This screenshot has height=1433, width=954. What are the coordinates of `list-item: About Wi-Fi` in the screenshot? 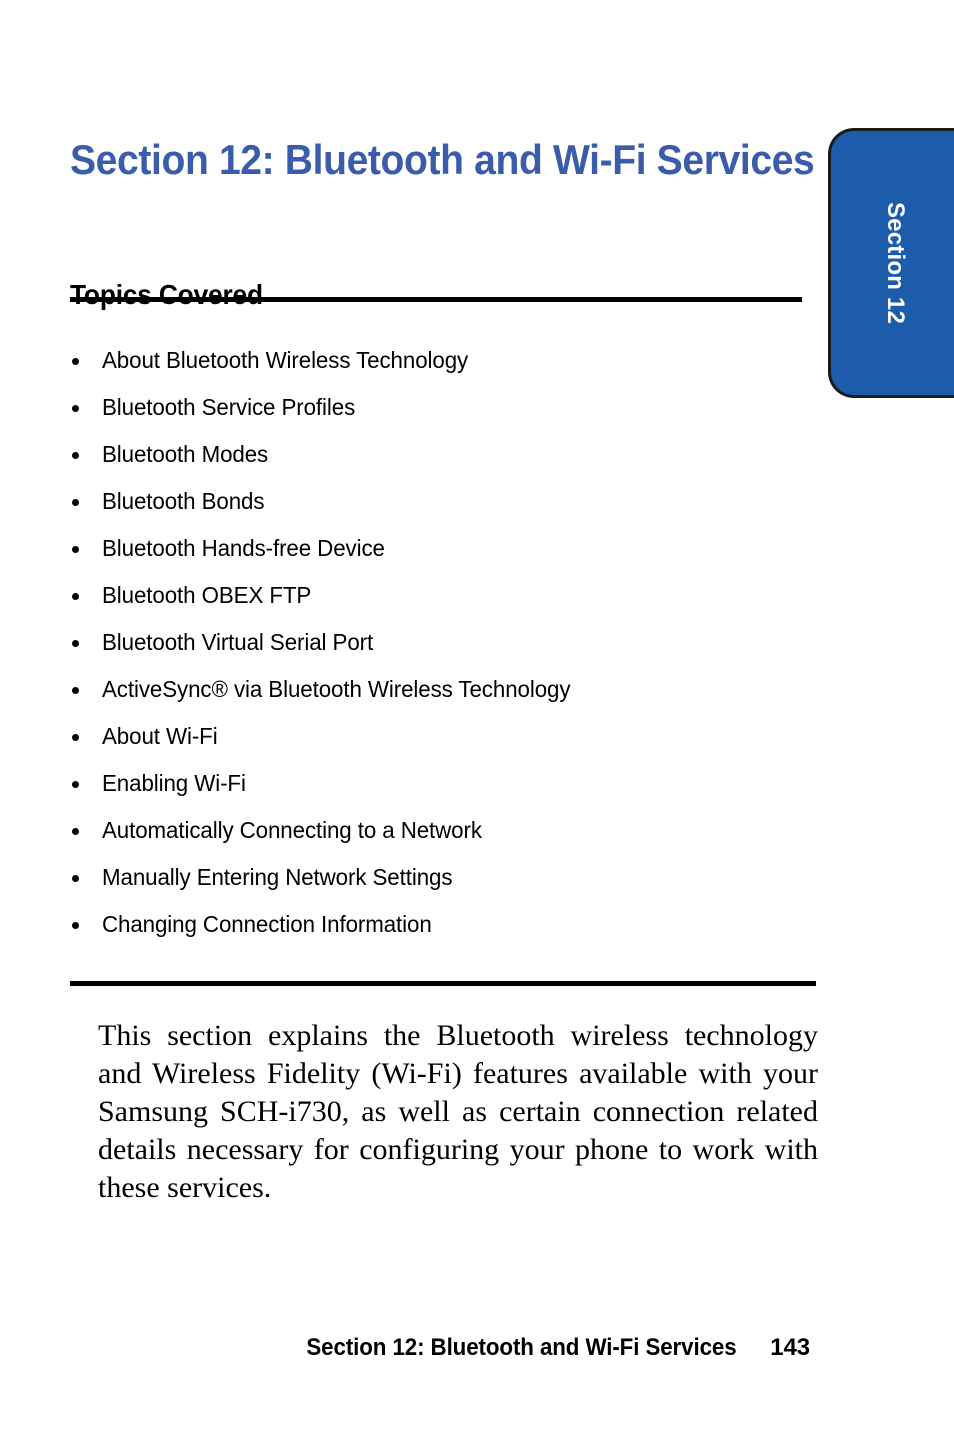 It's located at (440, 736).